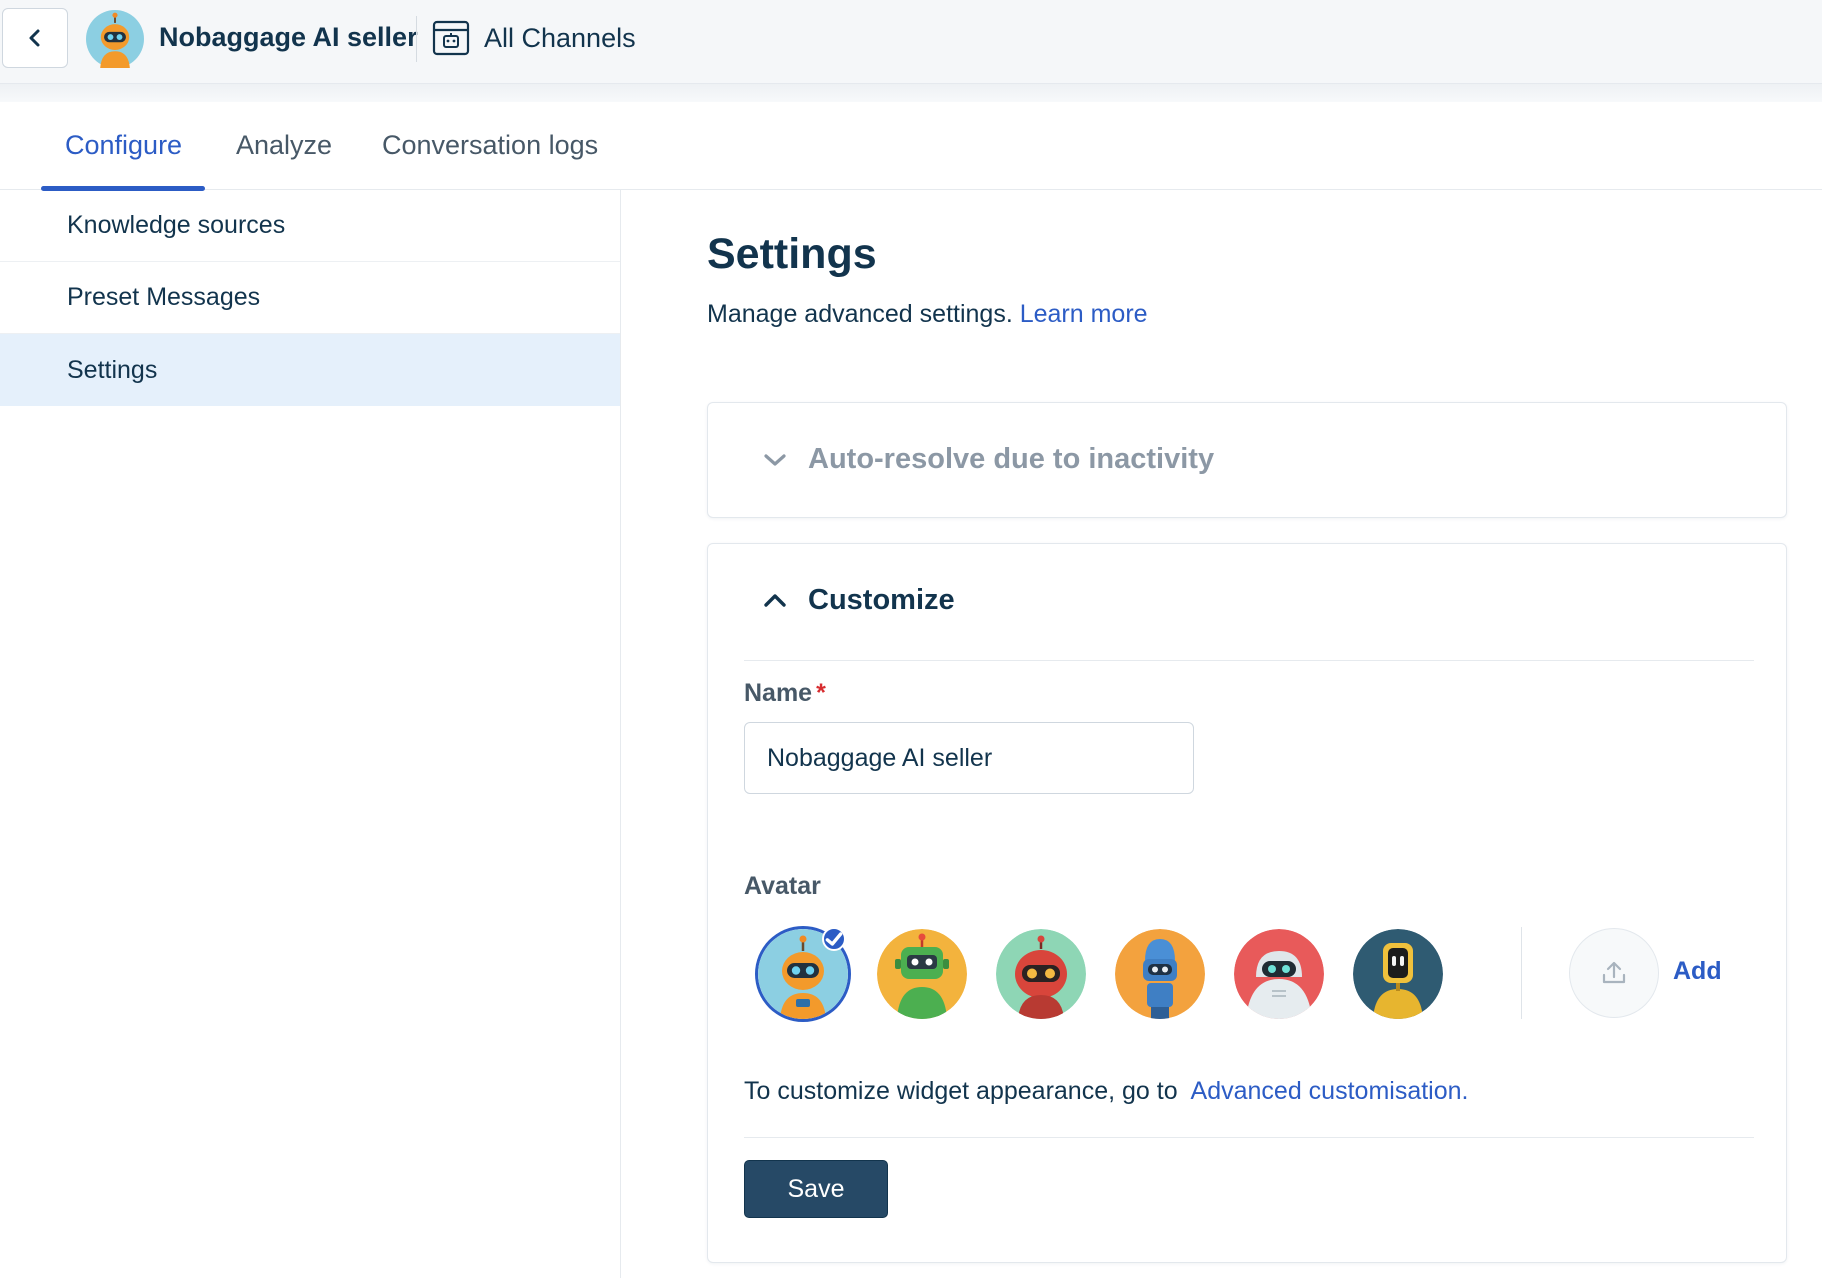  I want to click on save-button: Save, so click(816, 1189).